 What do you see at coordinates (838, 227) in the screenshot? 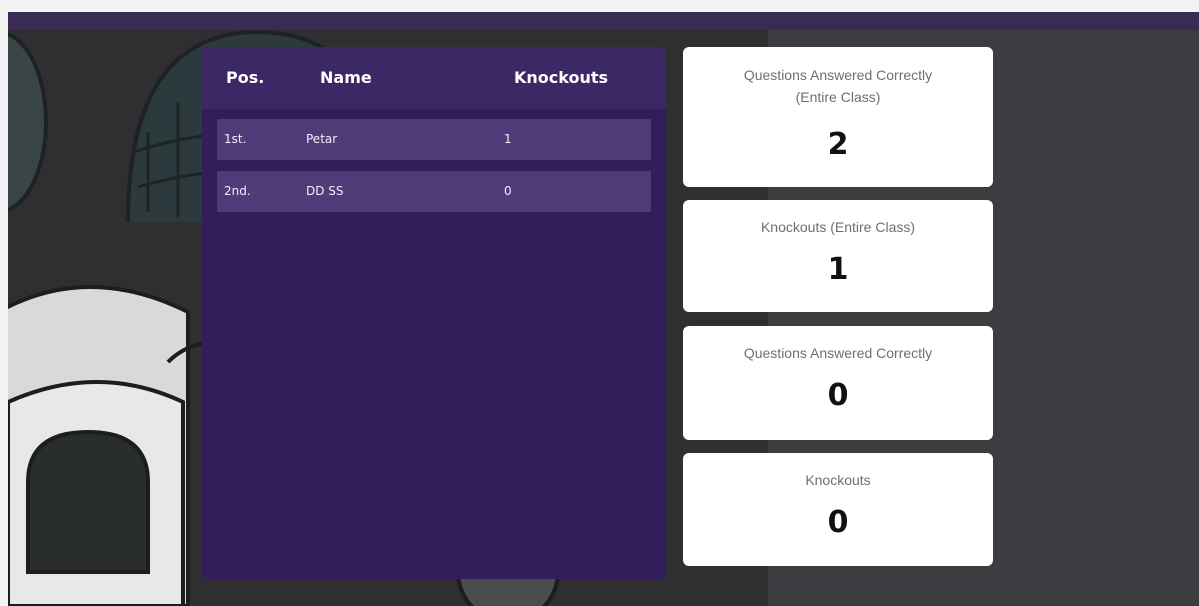
I see `stat-label: Knockouts (Entire Class)` at bounding box center [838, 227].